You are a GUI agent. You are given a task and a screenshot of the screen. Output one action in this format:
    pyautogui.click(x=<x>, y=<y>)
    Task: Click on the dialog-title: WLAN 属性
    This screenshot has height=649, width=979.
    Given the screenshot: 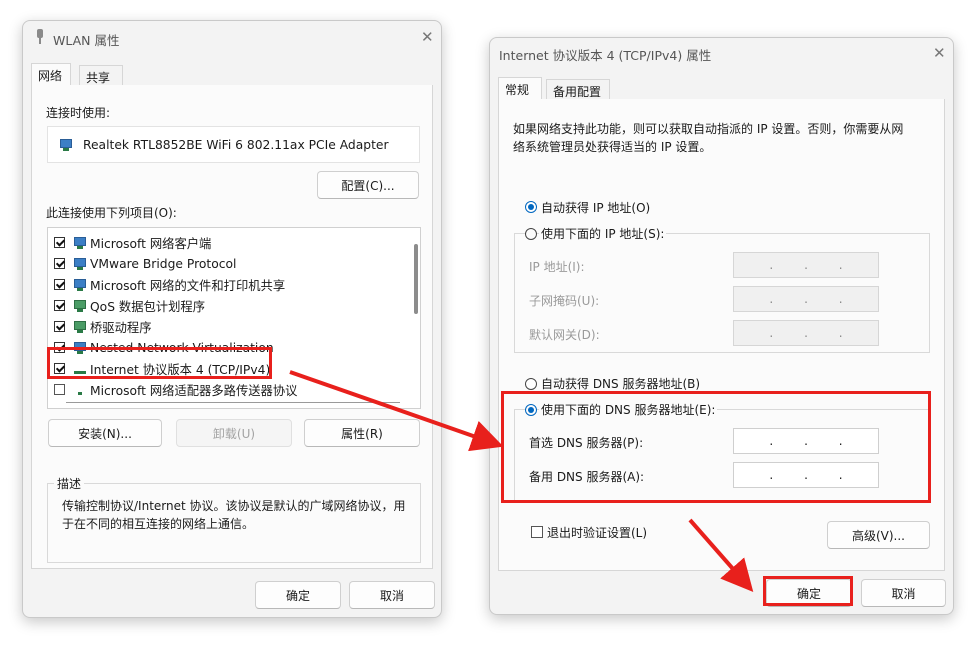 What is the action you would take?
    pyautogui.click(x=86, y=40)
    